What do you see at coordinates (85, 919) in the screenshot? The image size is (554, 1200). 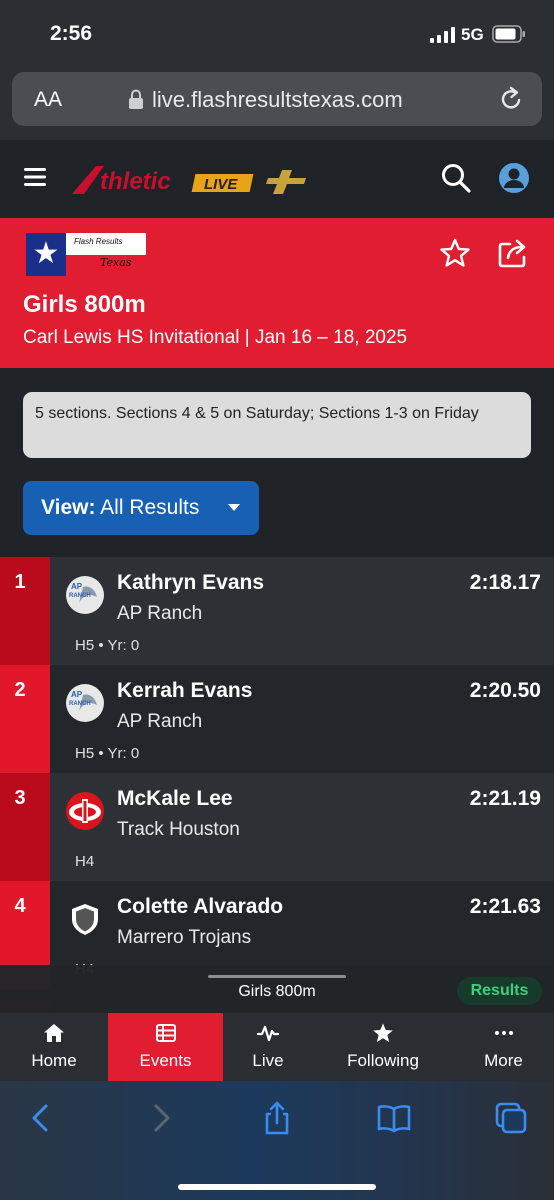 I see `shield-icon` at bounding box center [85, 919].